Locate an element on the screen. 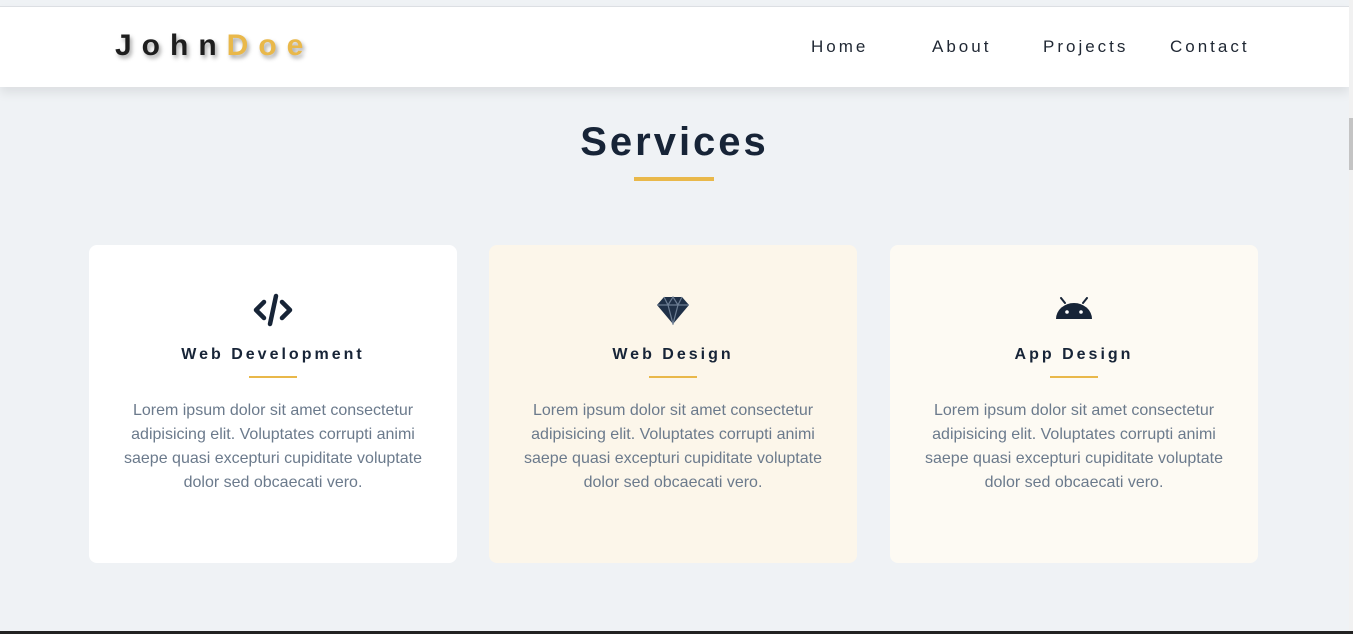 This screenshot has height=634, width=1353. card-title: Web Development is located at coordinates (273, 354).